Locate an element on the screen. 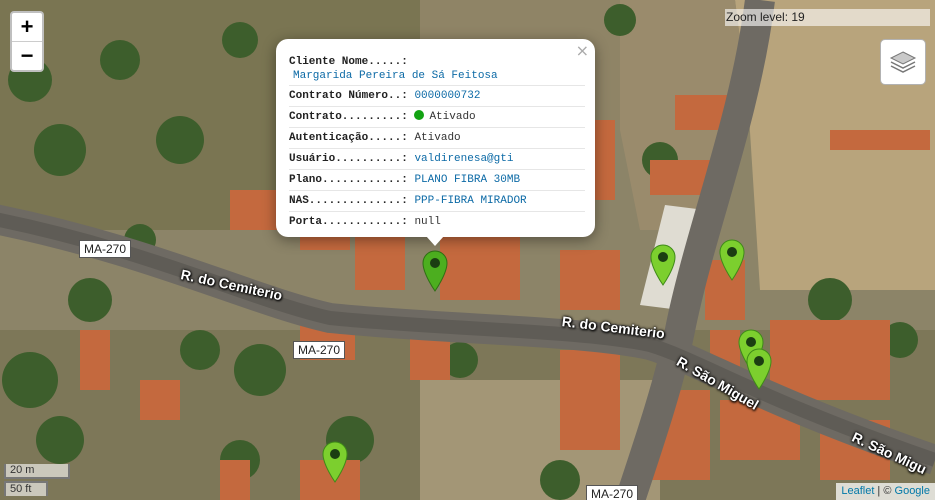  popup-row-plano: Plano............: PLANO FIBRA 30MB is located at coordinates (437, 180).